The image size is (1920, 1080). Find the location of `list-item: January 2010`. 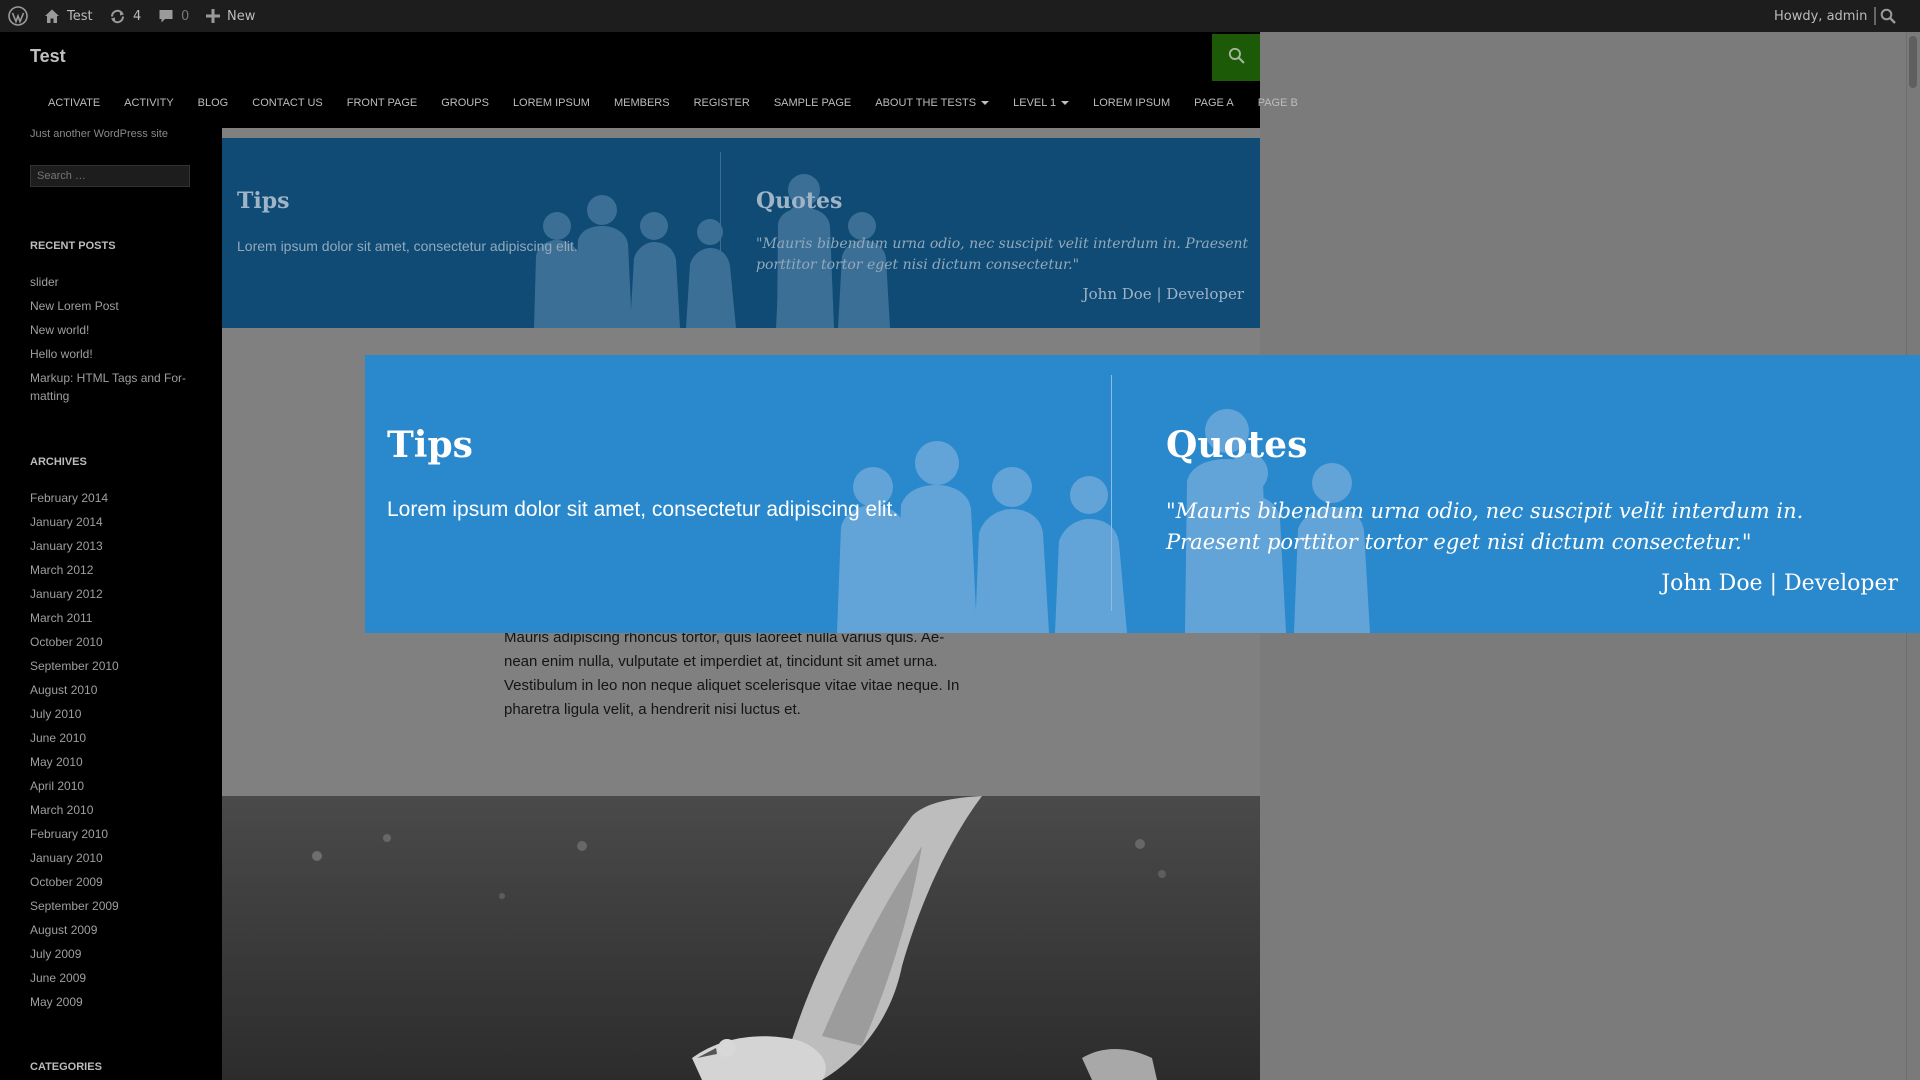

list-item: January 2010 is located at coordinates (74, 858).